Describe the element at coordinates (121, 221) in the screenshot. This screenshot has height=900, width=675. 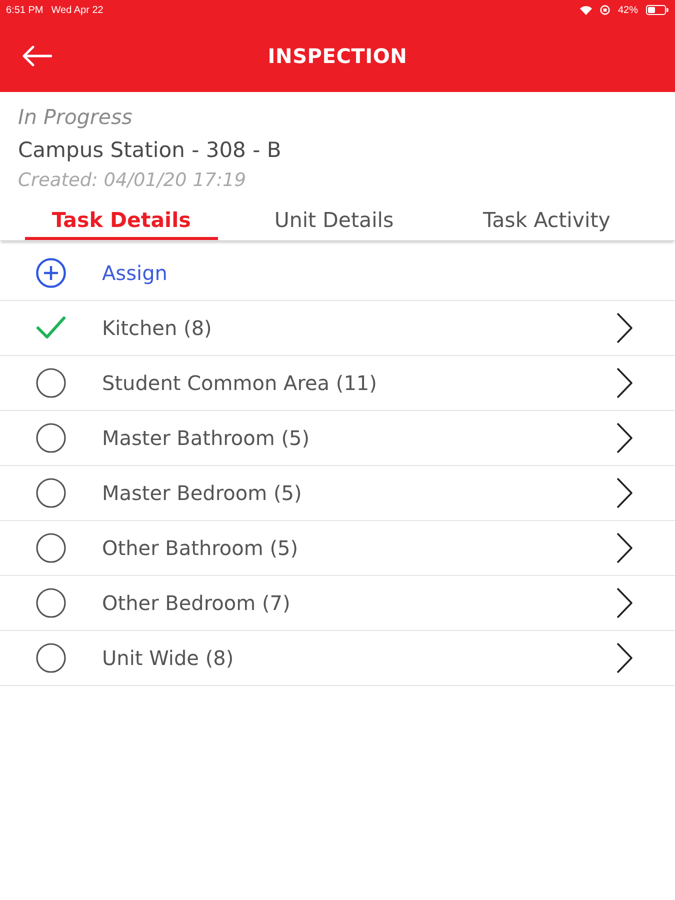
I see `tab: Task Details` at that location.